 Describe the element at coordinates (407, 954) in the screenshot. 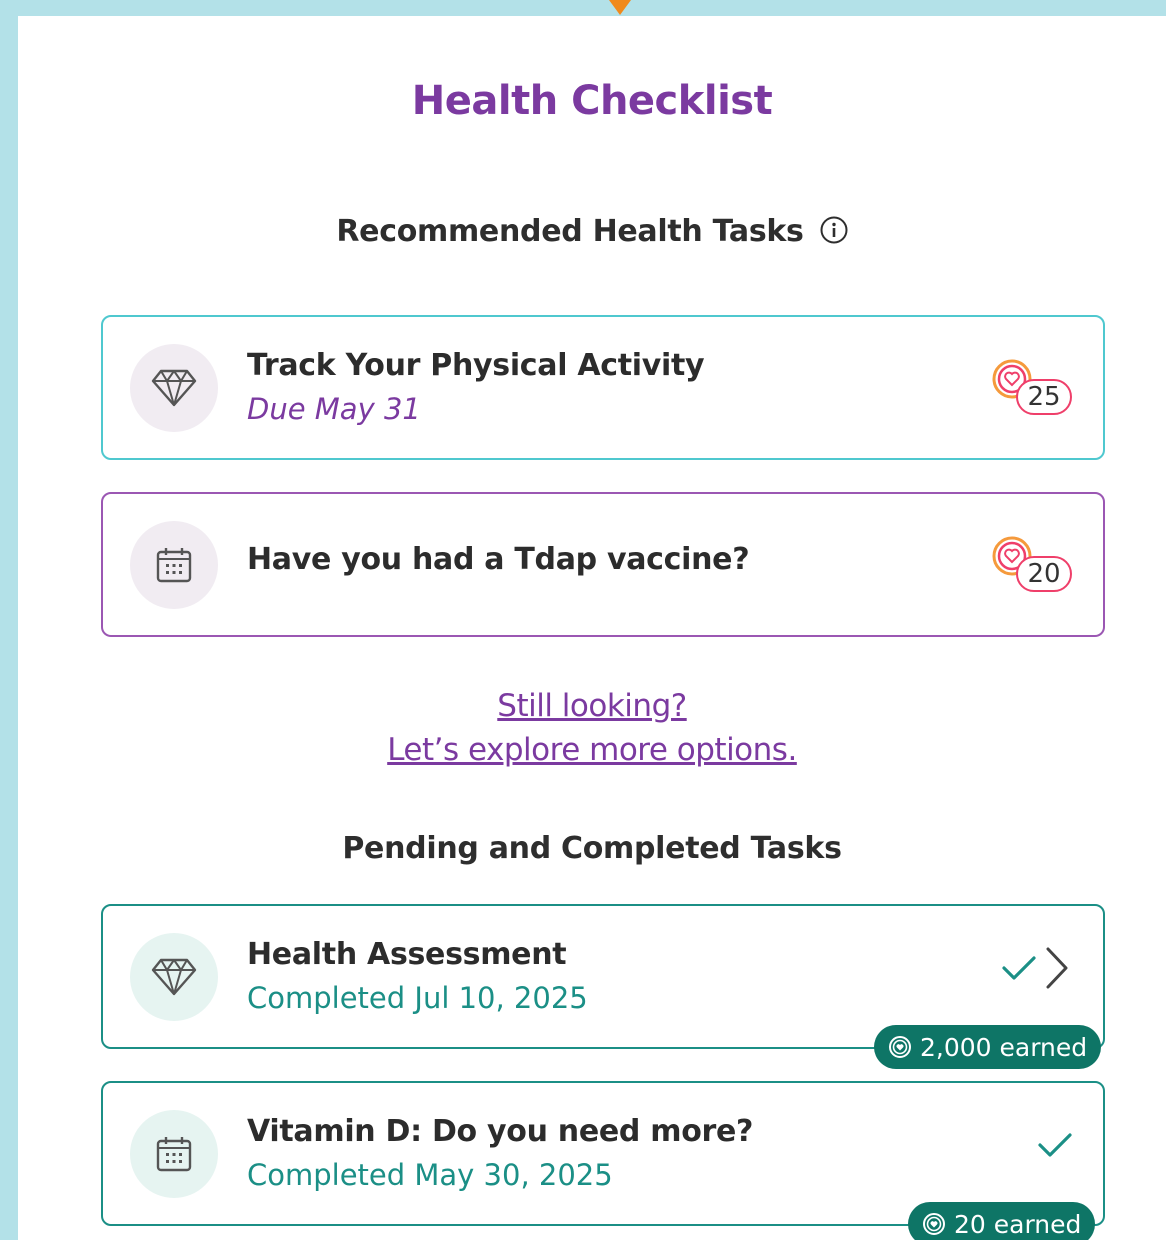

I see `task-title: Health Assessment` at that location.